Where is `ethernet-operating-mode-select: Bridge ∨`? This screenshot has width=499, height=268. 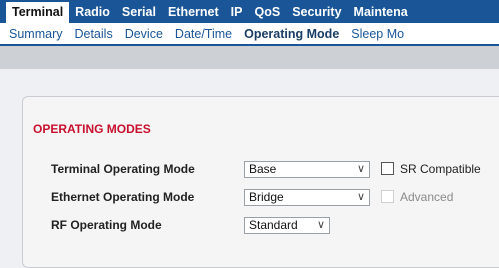 ethernet-operating-mode-select: Bridge ∨ is located at coordinates (307, 197).